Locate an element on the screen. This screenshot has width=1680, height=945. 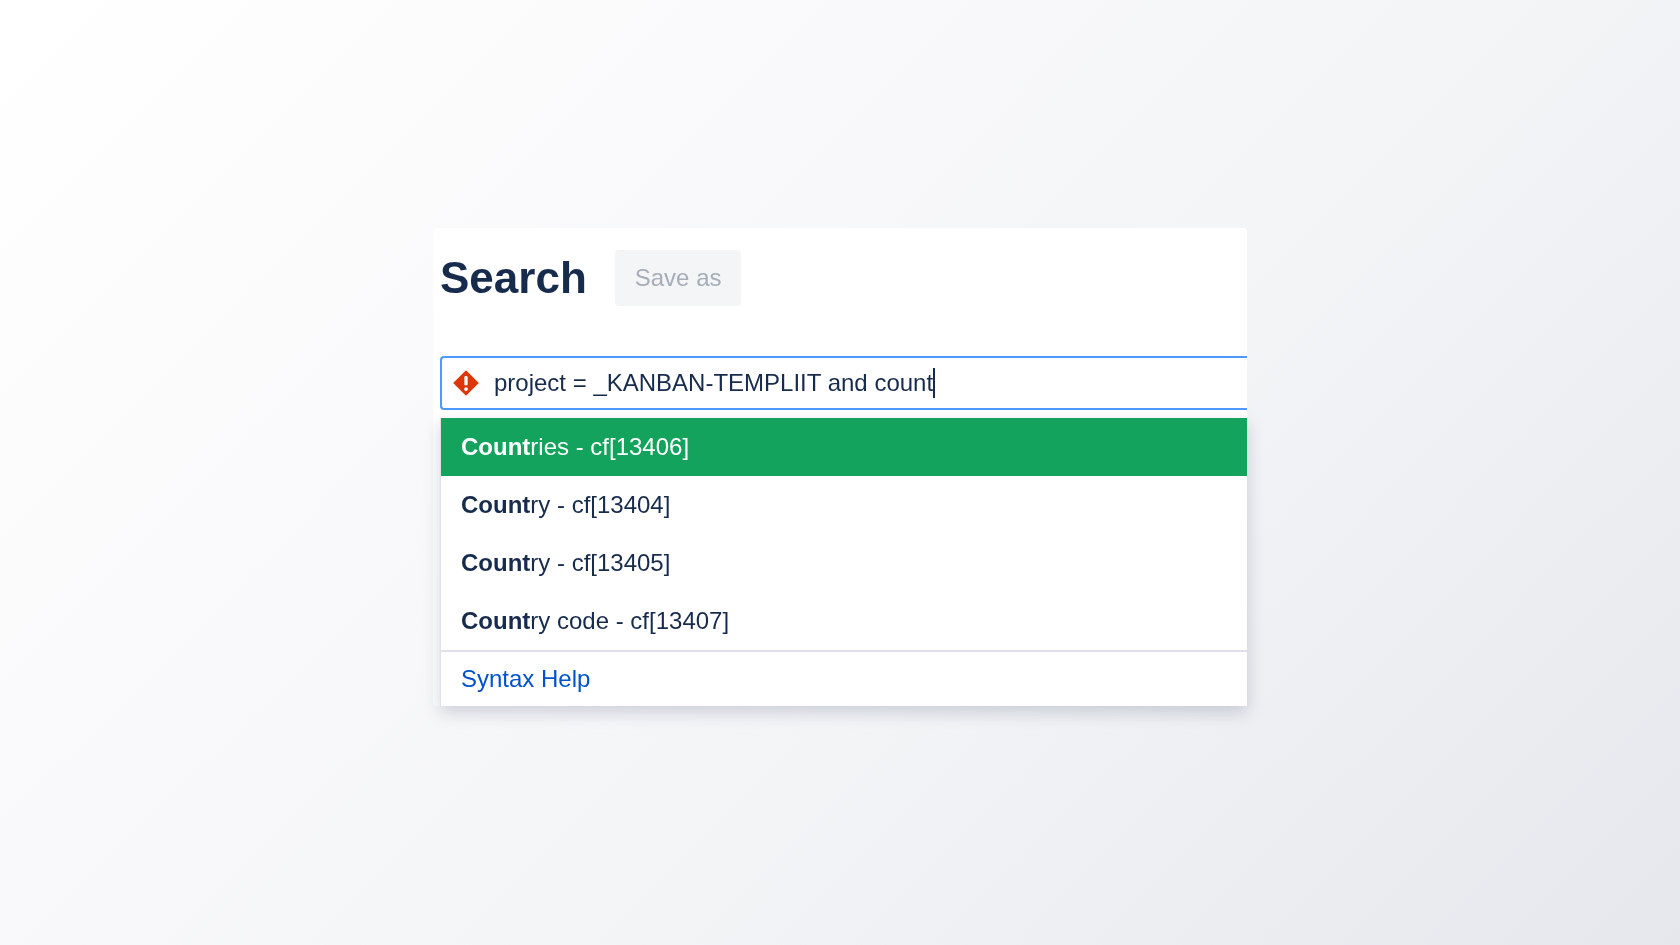
suggestion-item: Country code - cf[13407] is located at coordinates (844, 621).